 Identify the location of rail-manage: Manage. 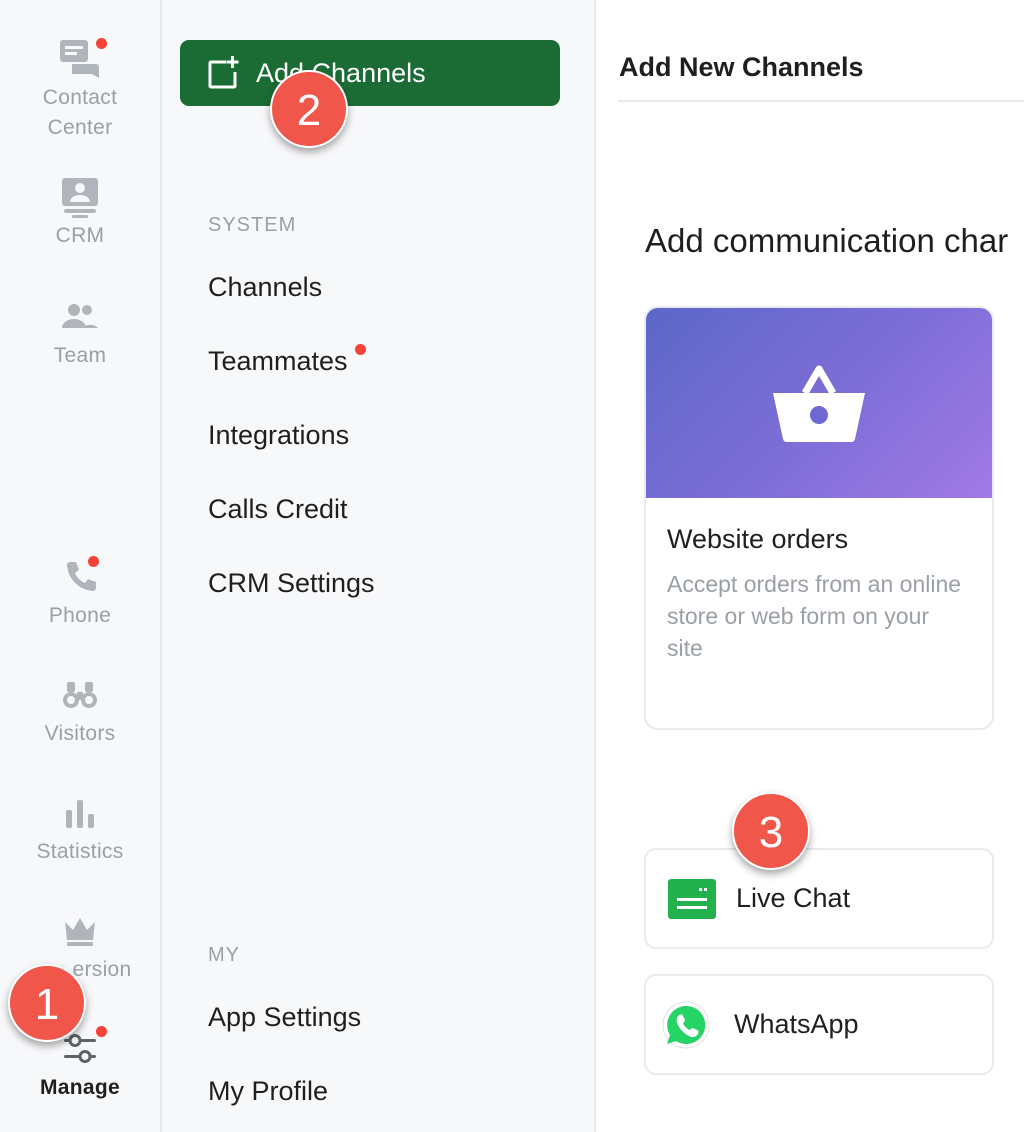
(80, 1065).